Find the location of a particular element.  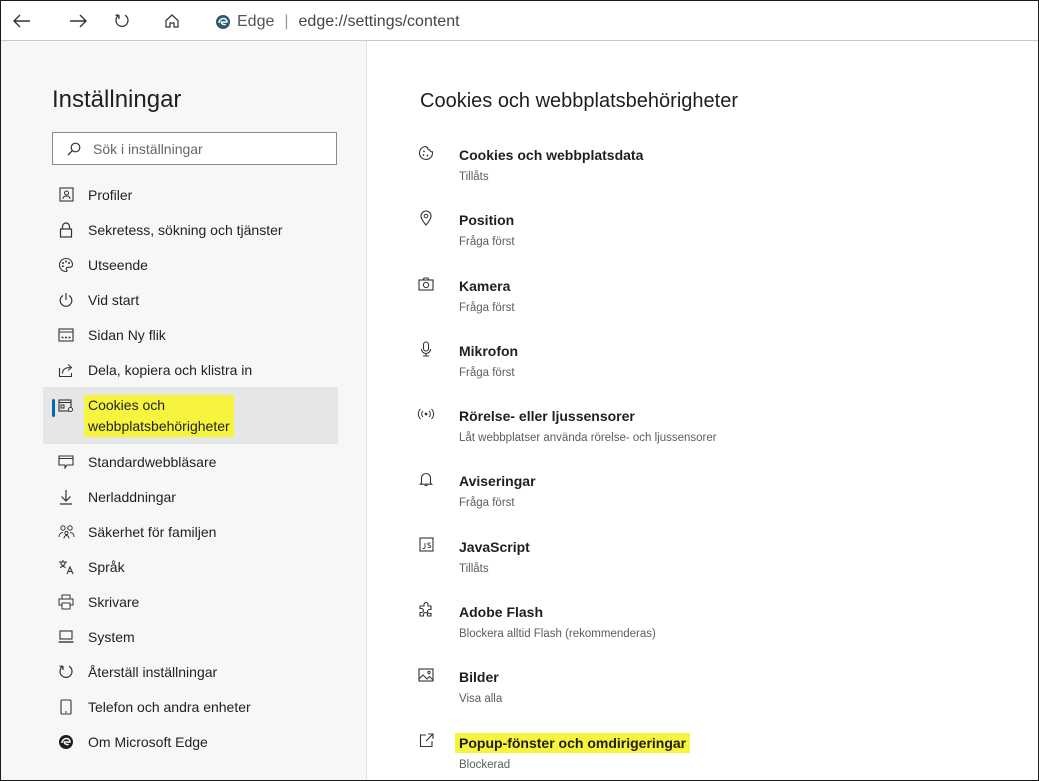

permission-title: Aviseringar is located at coordinates (497, 481).